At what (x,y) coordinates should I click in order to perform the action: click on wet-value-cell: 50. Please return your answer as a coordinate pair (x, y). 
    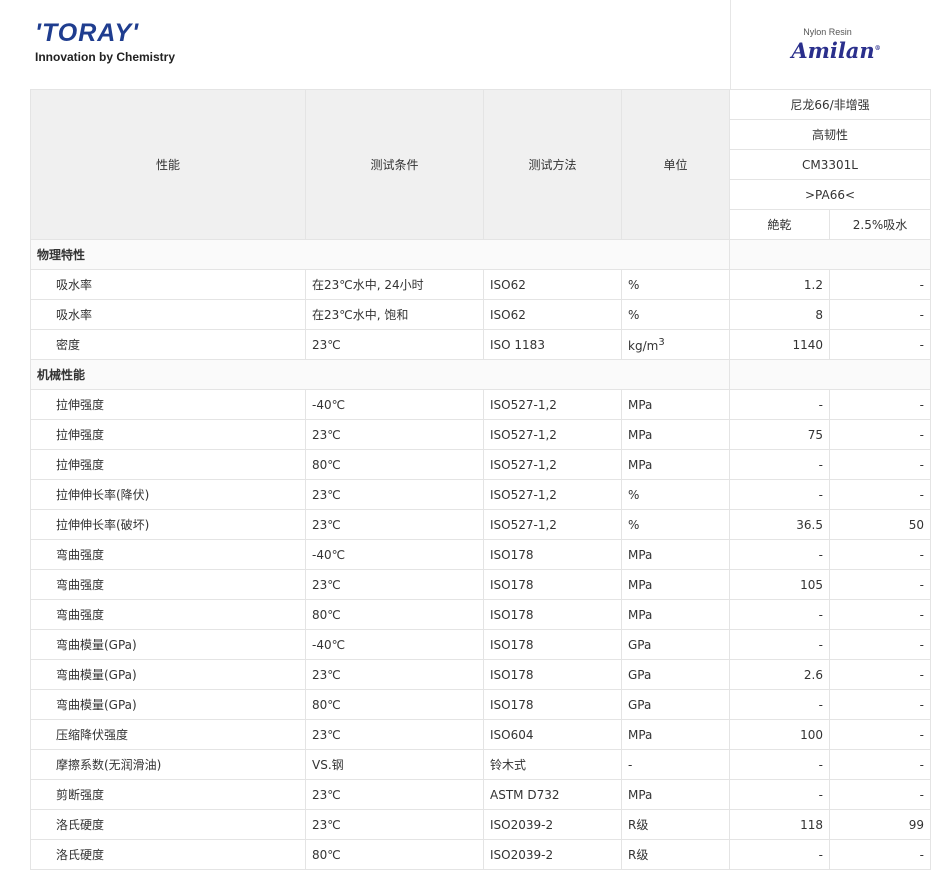
    Looking at the image, I should click on (880, 524).